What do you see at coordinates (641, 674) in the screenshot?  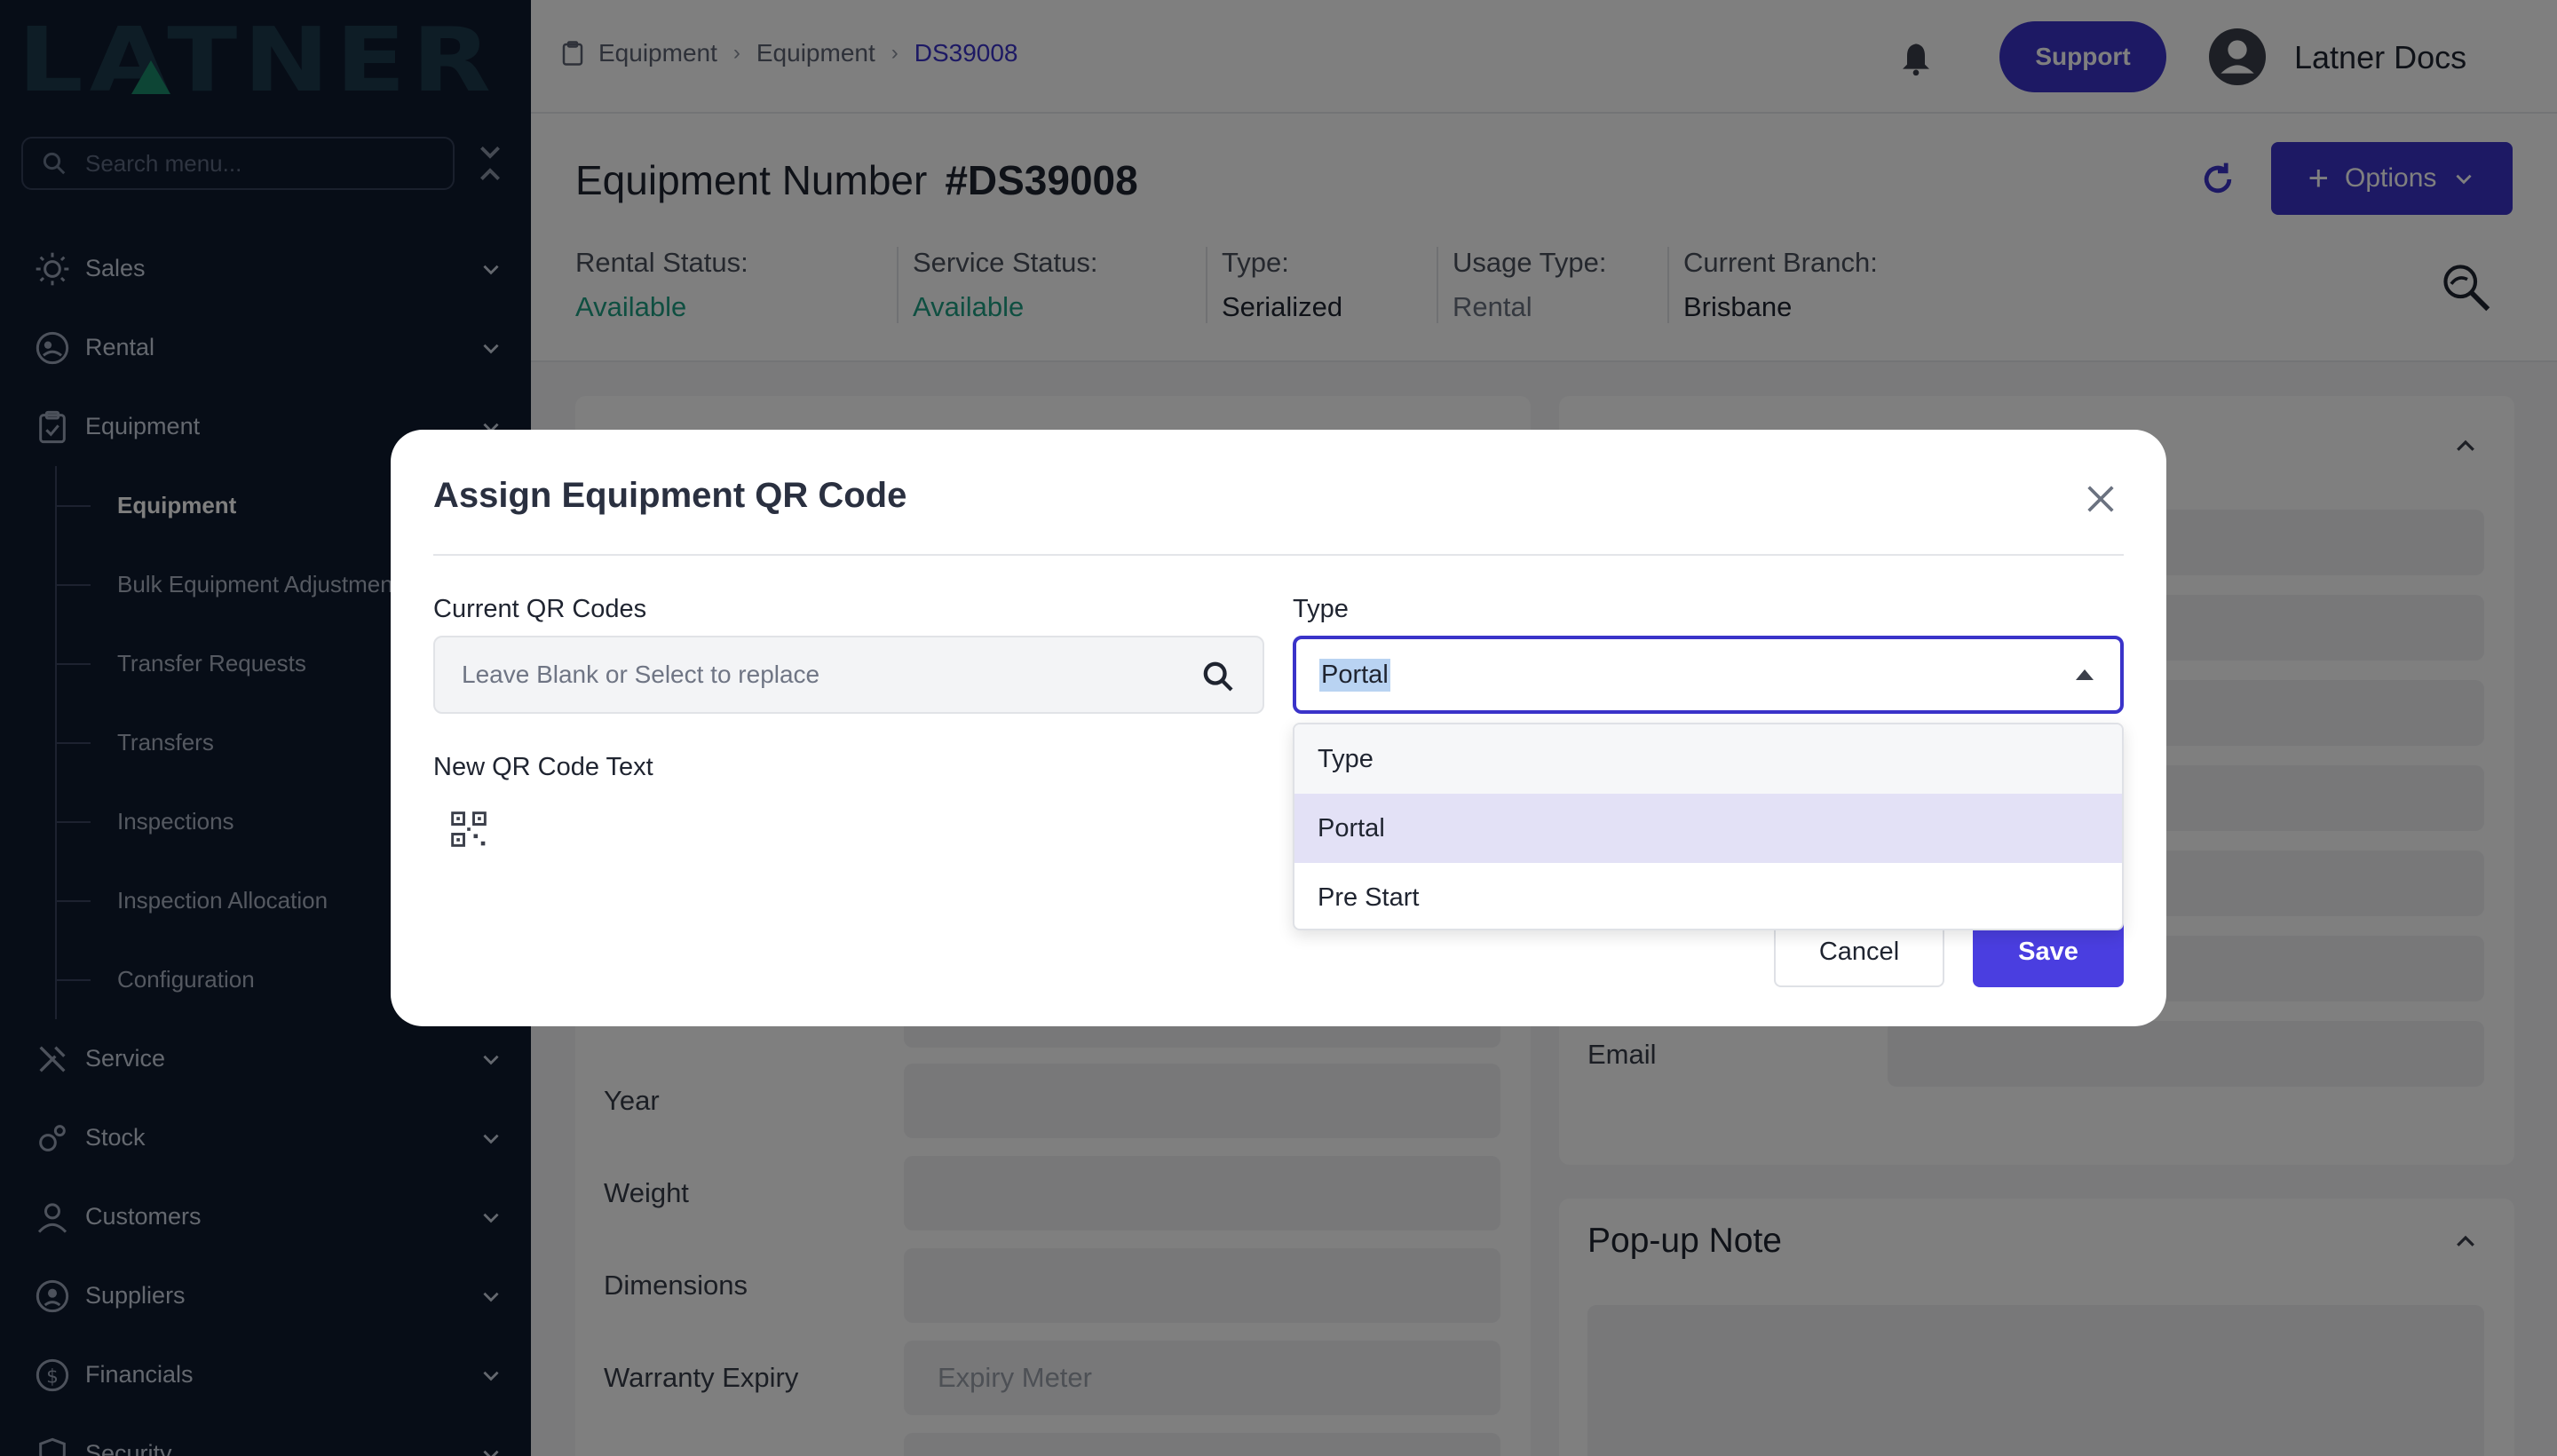 I see `current-qr-placeholder: Leave Blank or Select to replace` at bounding box center [641, 674].